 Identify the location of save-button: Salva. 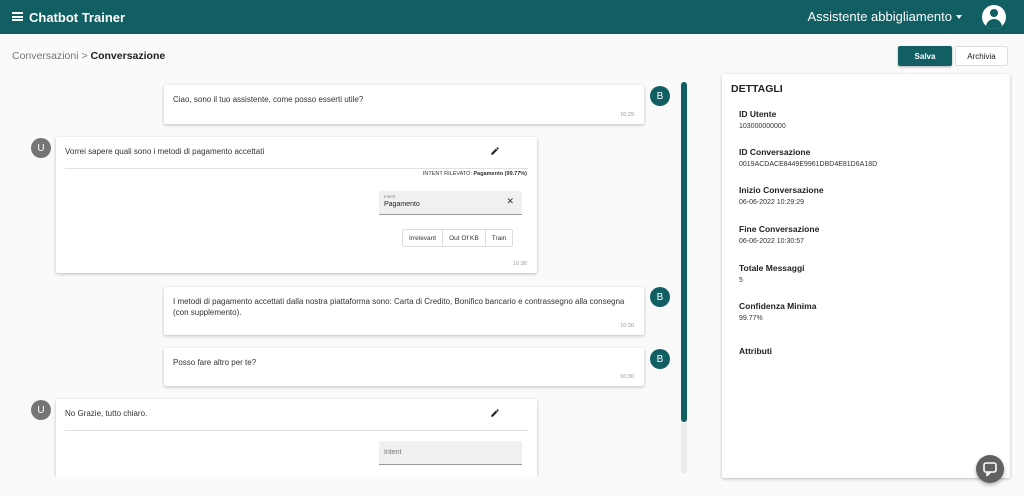
(925, 56).